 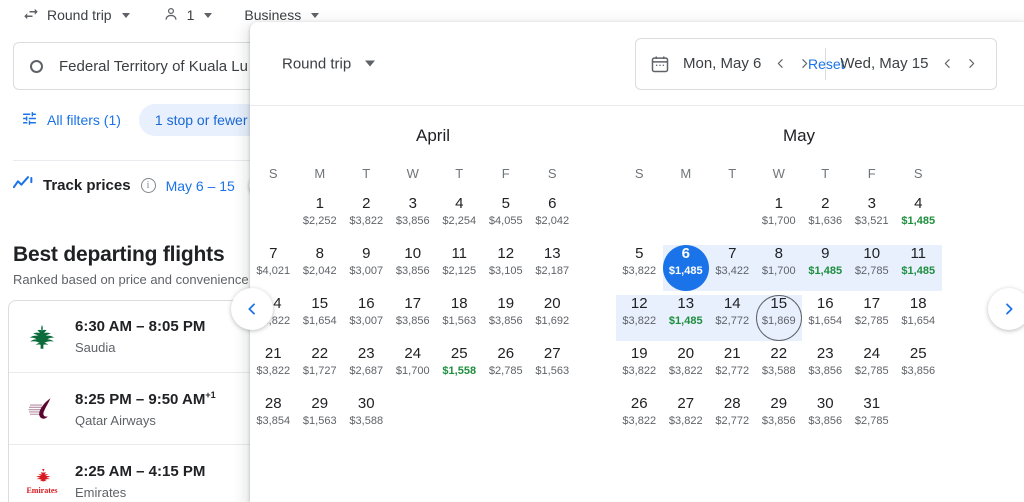 I want to click on calendar-day-cell: 13 $2,187, so click(x=552, y=270).